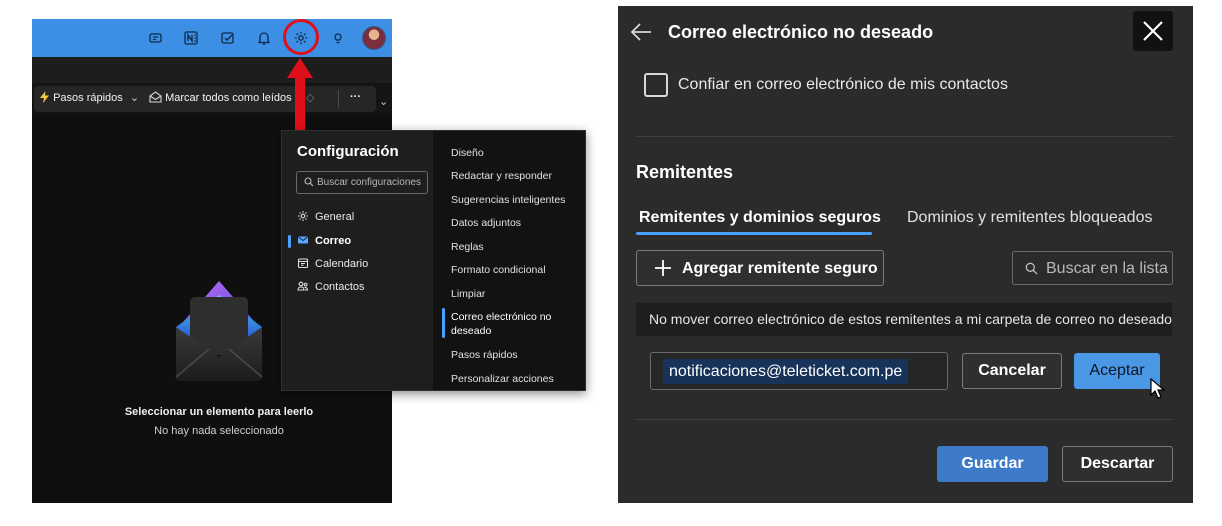 Image resolution: width=1222 pixels, height=526 pixels. Describe the element at coordinates (1029, 218) in the screenshot. I see `tab-blocked-senders: Dominios y remitentes bloqueados` at that location.